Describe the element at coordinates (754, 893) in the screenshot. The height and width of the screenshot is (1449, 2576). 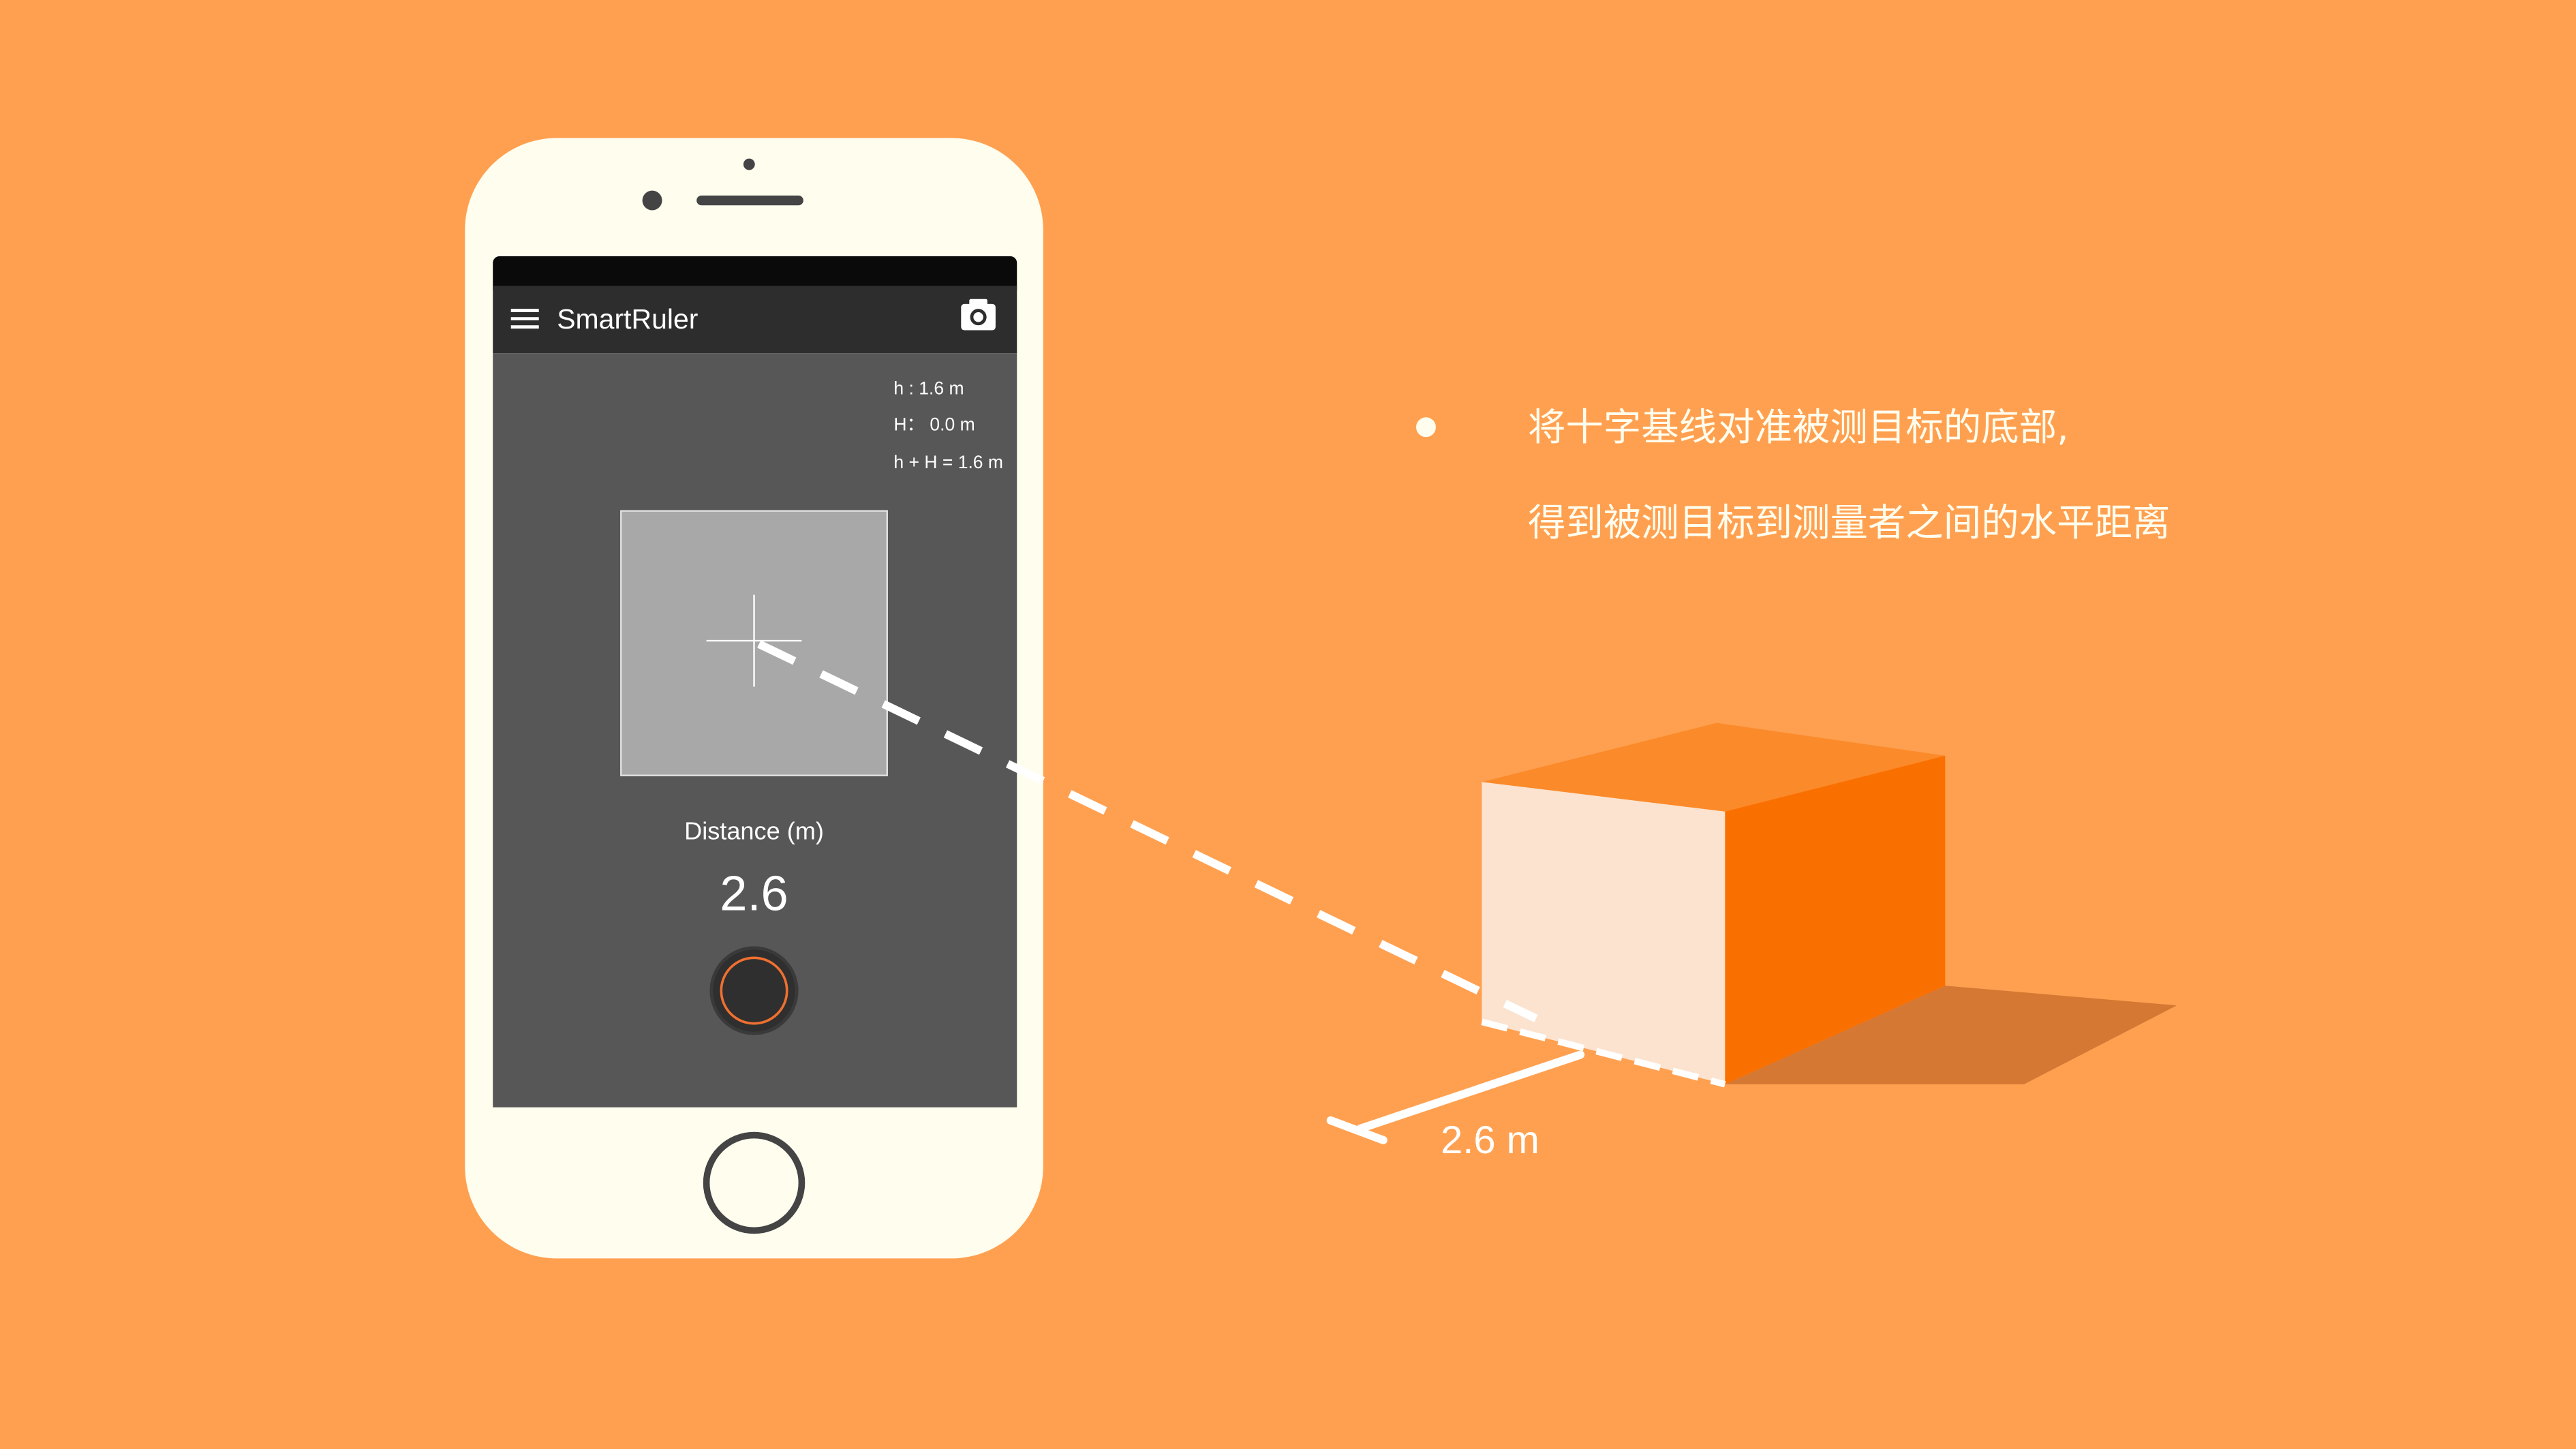
I see `distance-value: 2.6` at that location.